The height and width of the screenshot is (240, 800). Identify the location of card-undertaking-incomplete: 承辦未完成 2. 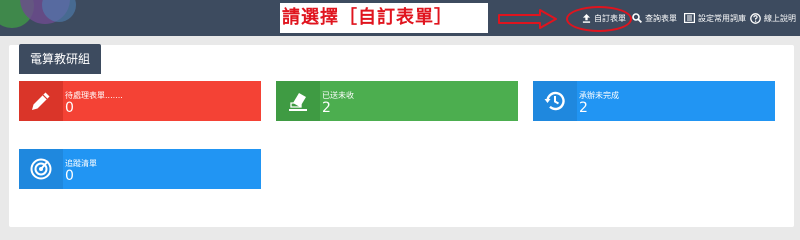
(654, 101).